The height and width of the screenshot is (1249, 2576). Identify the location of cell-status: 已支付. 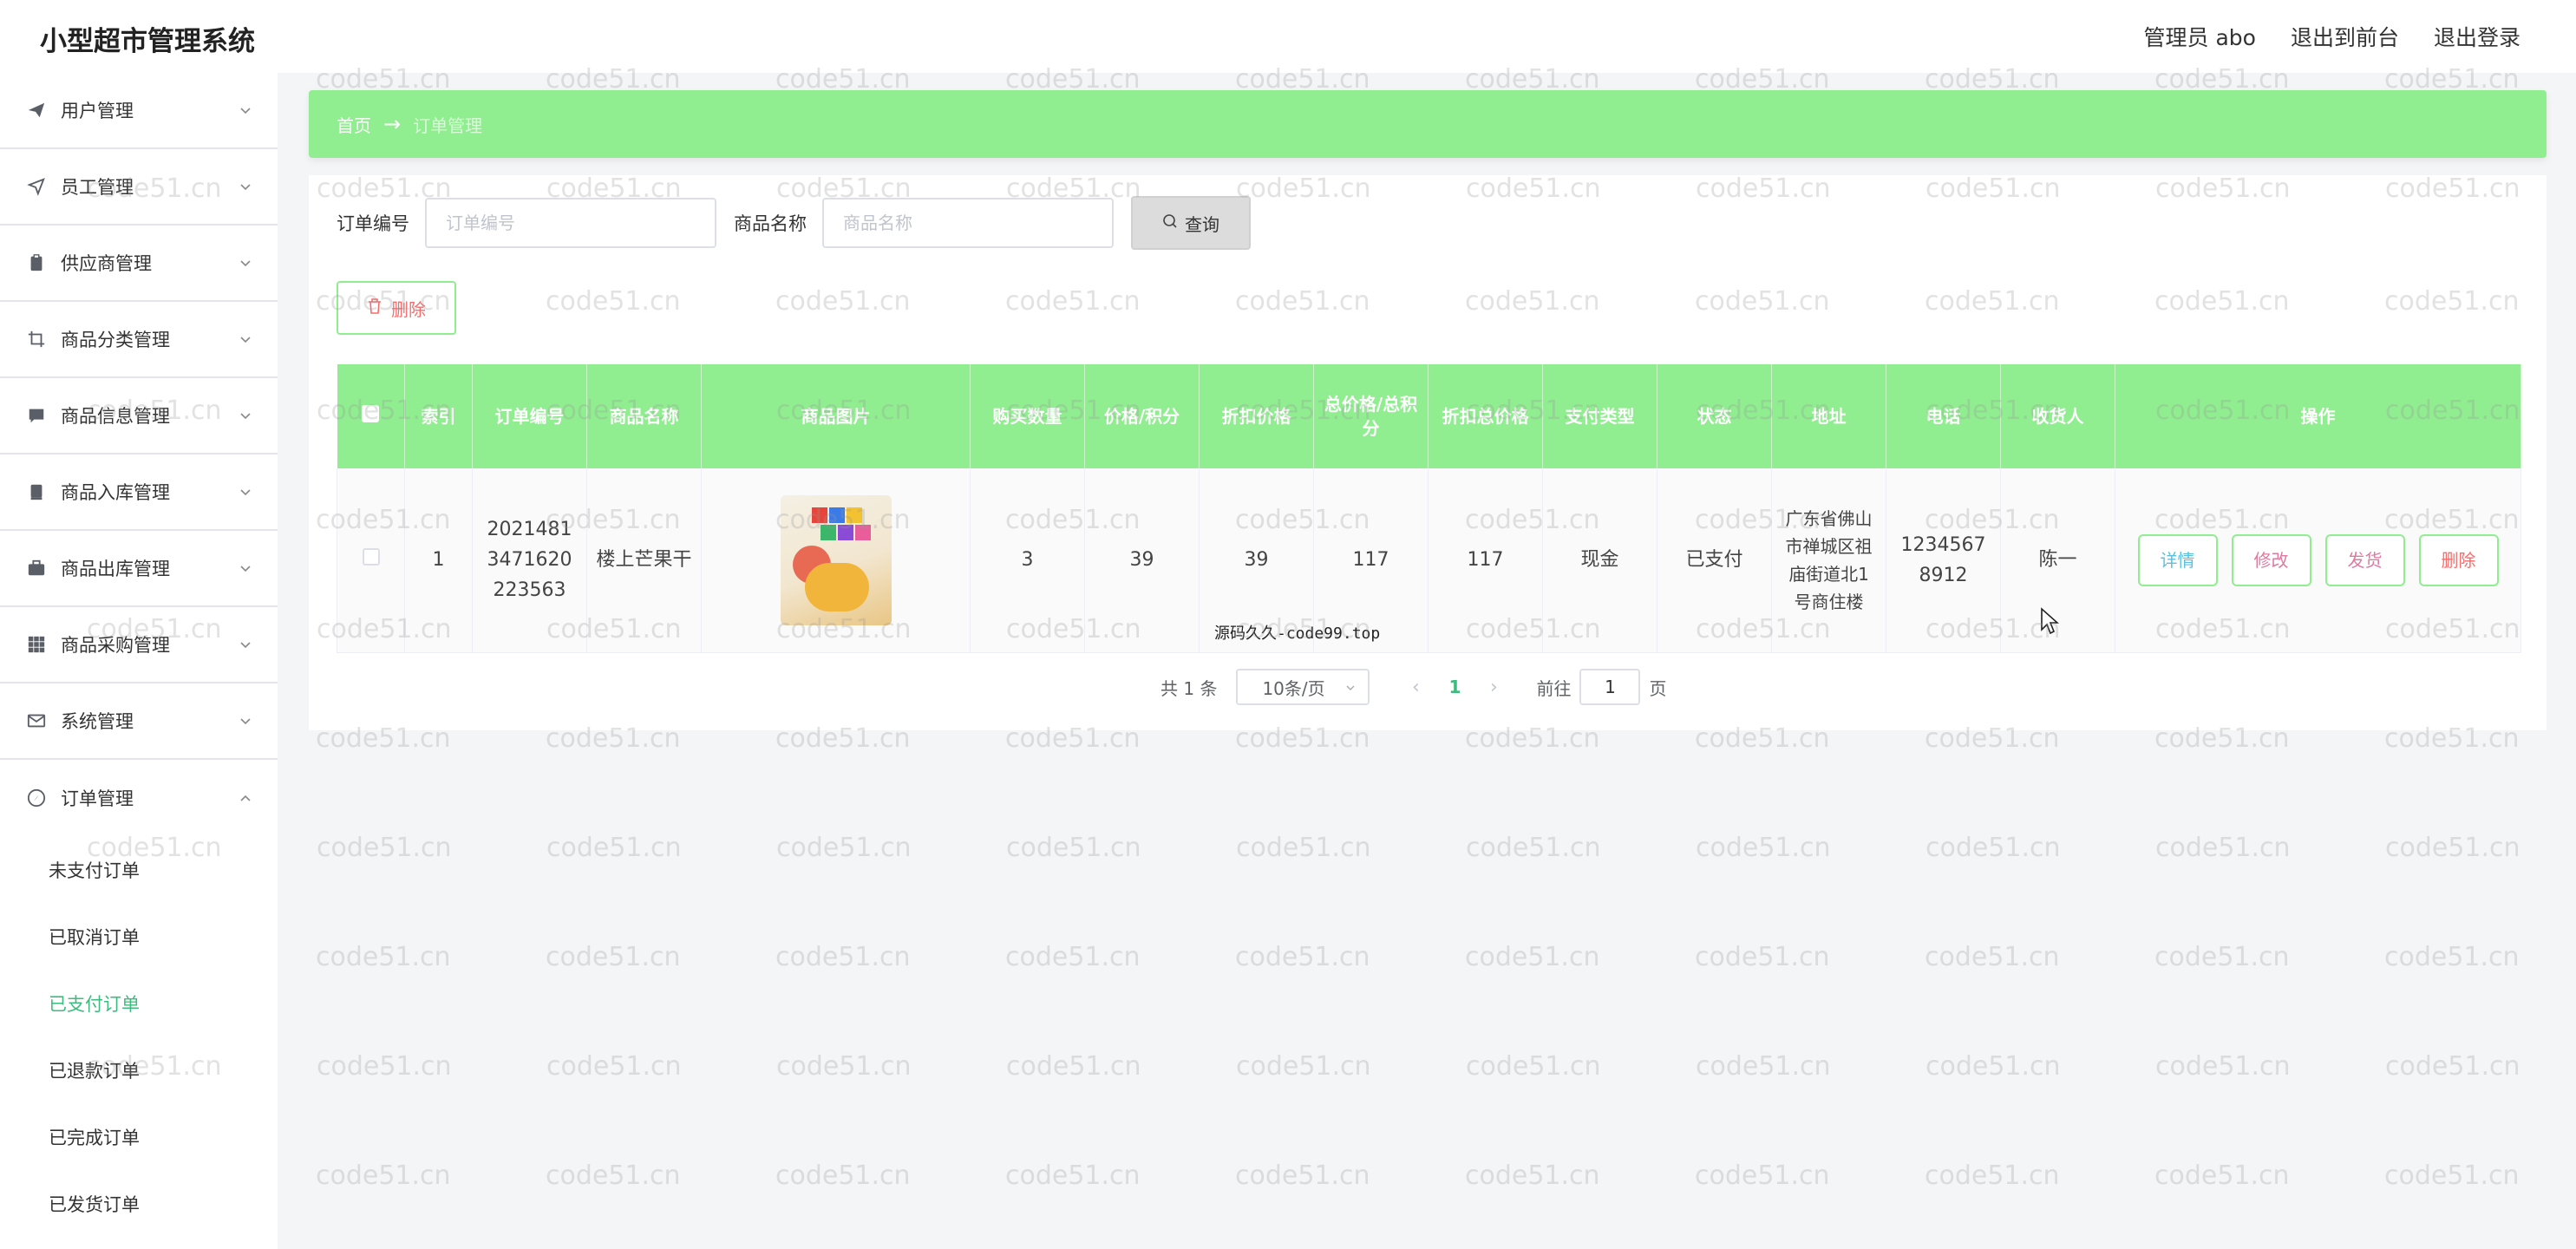
(1714, 560).